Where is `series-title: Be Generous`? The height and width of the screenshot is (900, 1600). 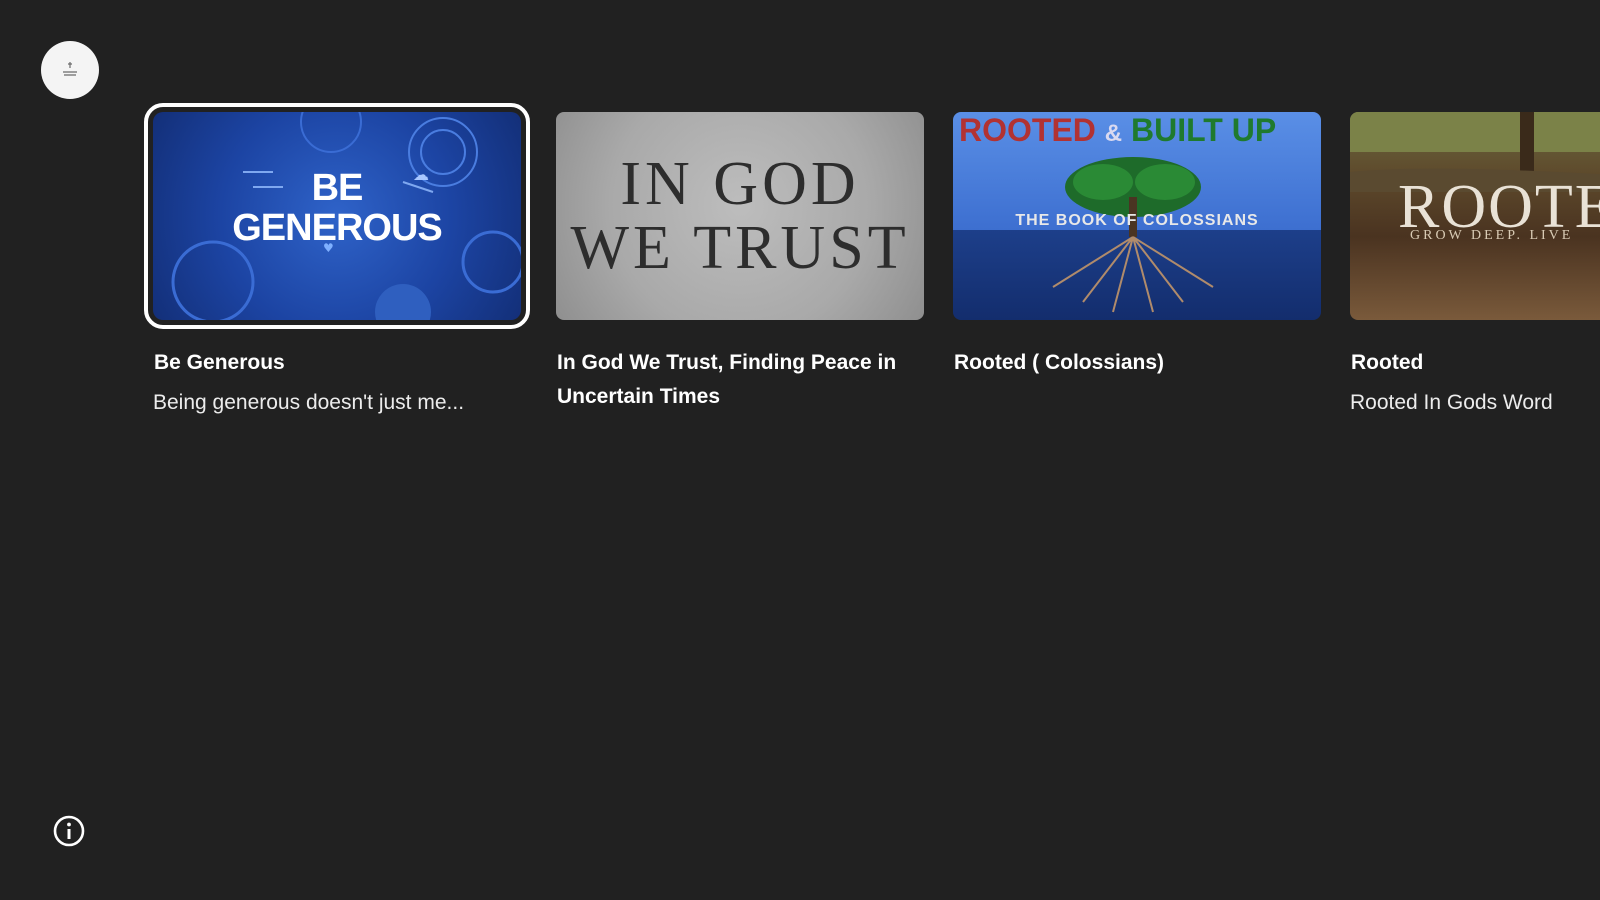 series-title: Be Generous is located at coordinates (219, 362).